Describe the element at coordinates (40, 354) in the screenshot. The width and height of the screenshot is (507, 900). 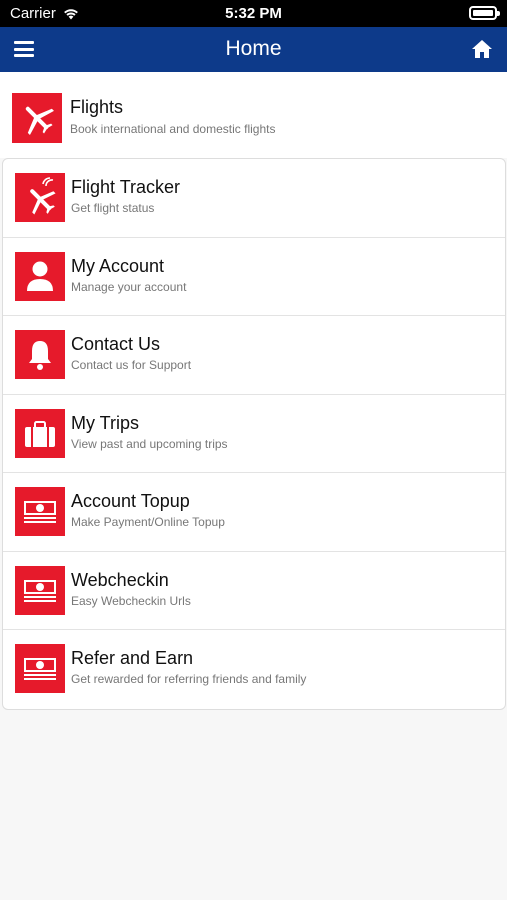
I see `bell-icon` at that location.